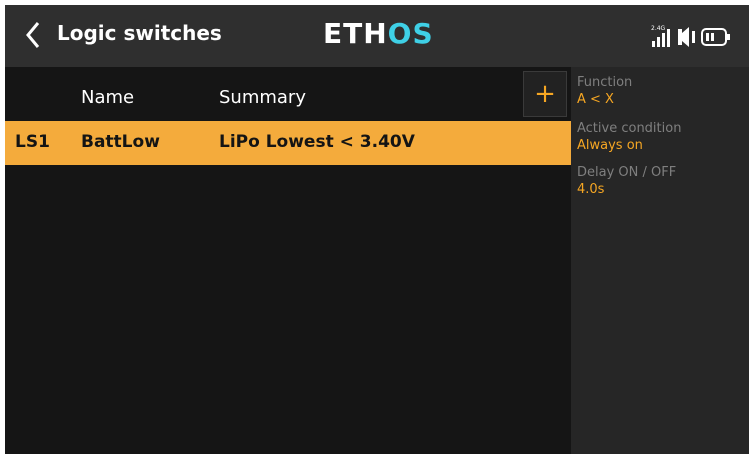 The height and width of the screenshot is (457, 753). I want to click on back-button, so click(33, 35).